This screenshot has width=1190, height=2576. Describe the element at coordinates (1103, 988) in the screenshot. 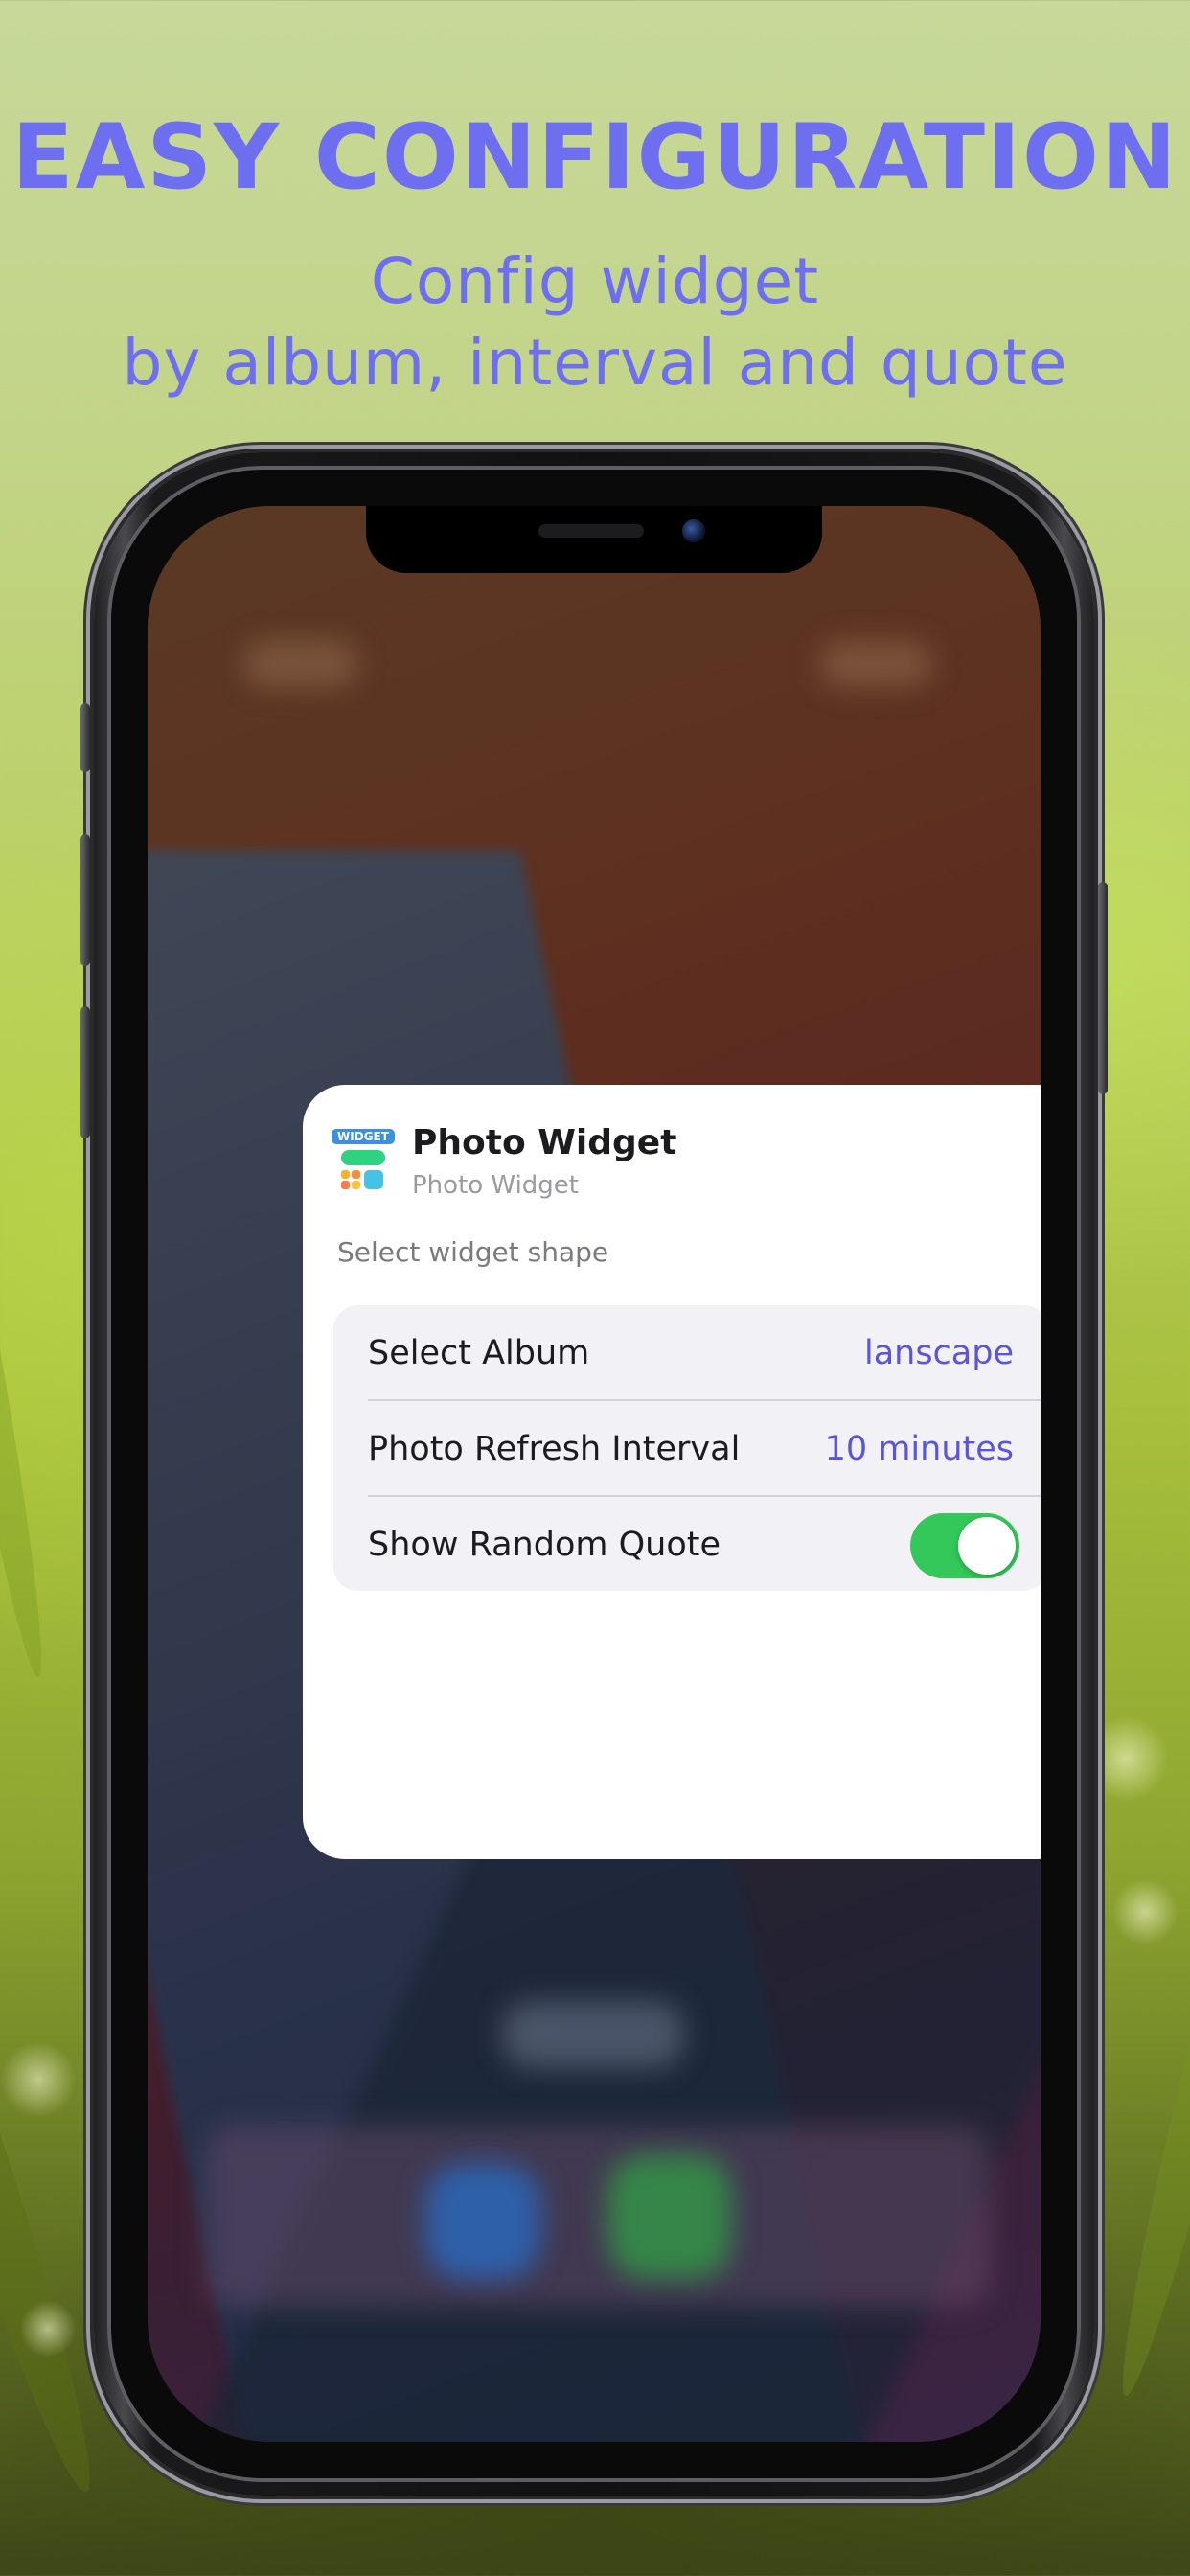

I see `power-button` at that location.